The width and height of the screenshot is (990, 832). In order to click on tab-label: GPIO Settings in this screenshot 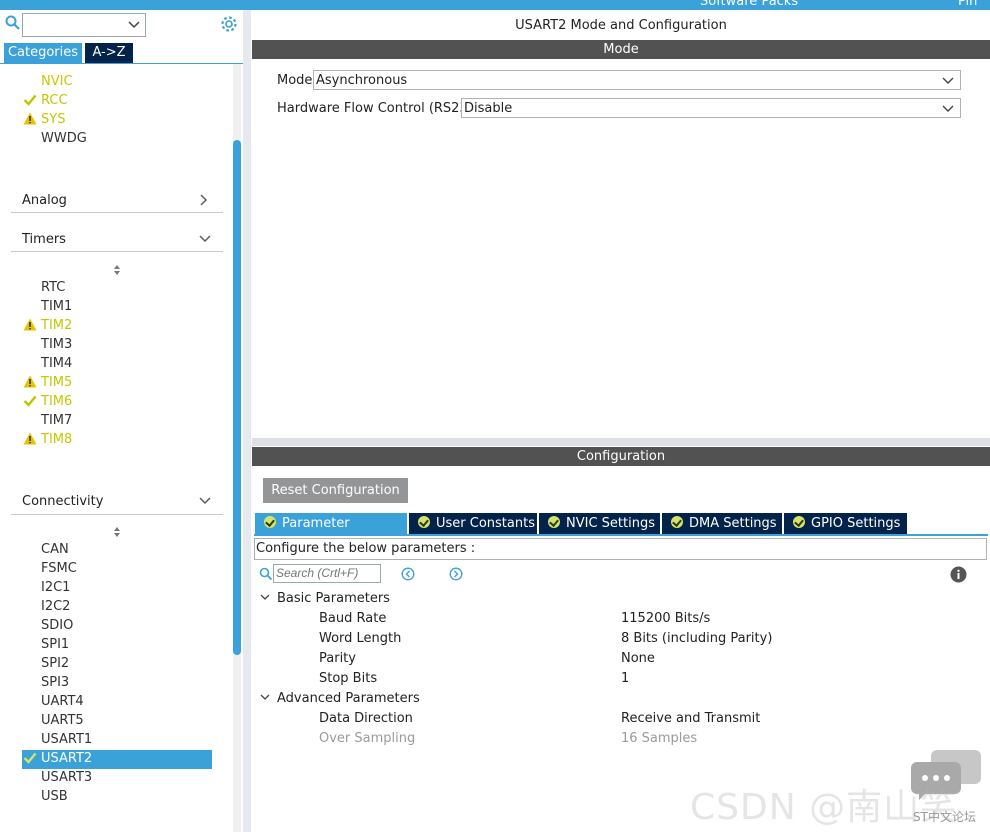, I will do `click(856, 523)`.